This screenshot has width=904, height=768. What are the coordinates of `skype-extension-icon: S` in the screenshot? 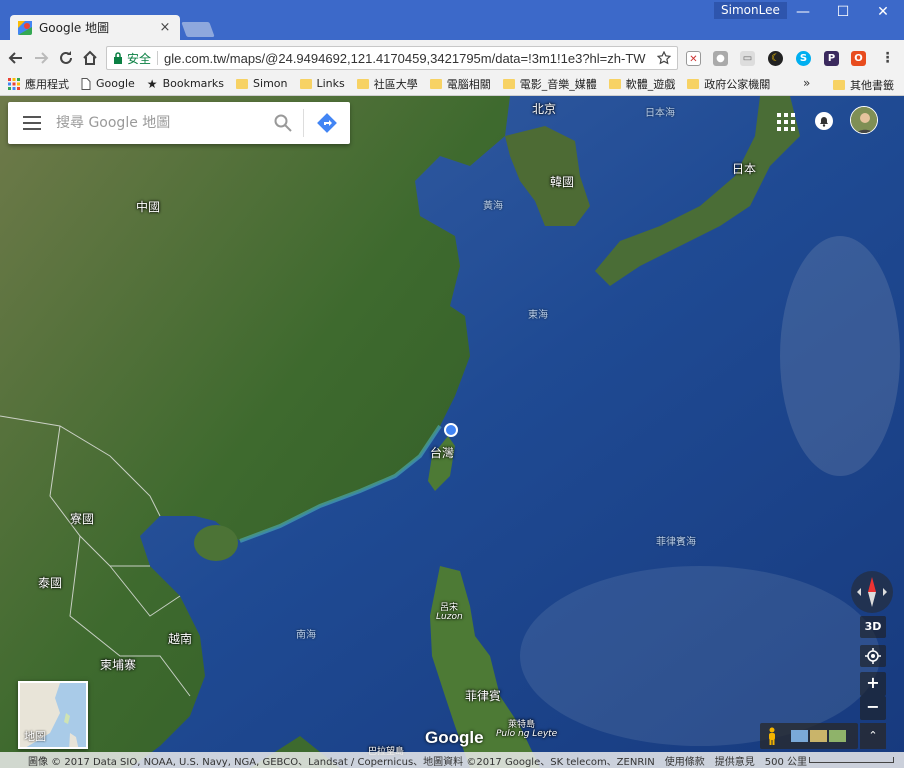 It's located at (803, 58).